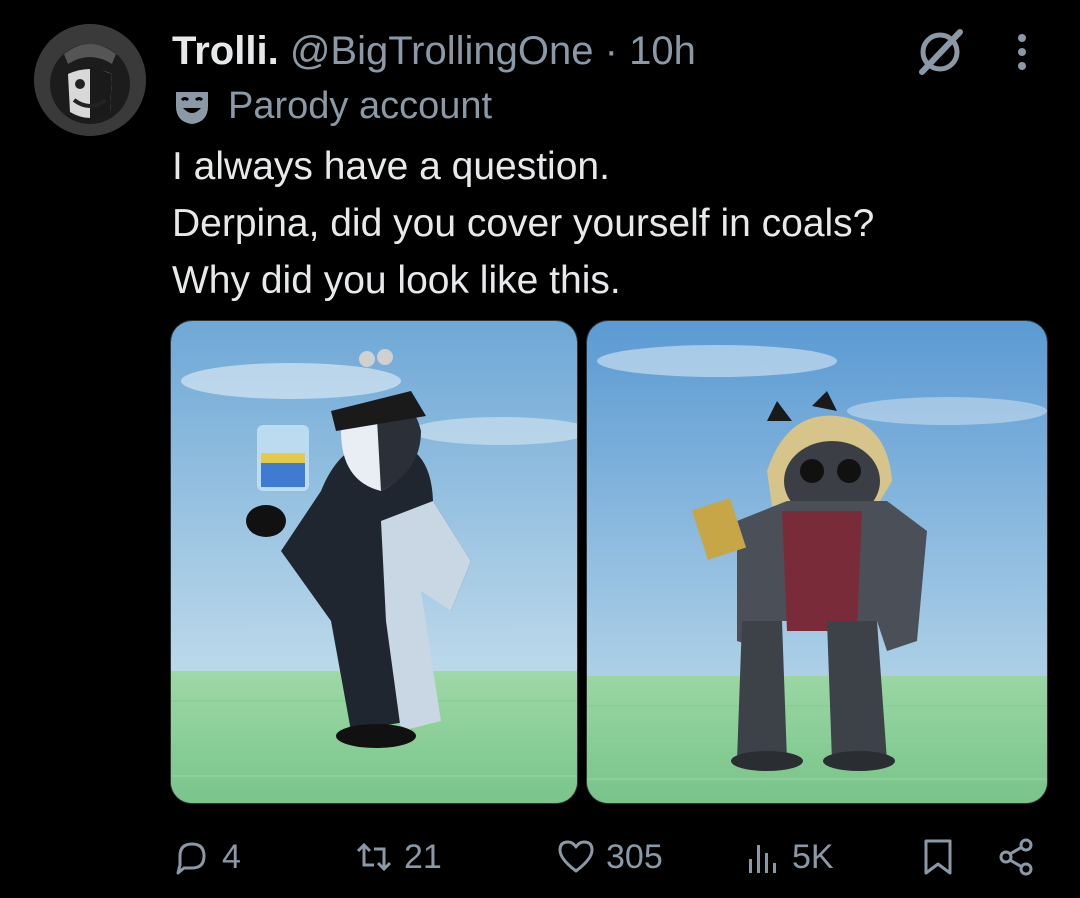  What do you see at coordinates (762, 859) in the screenshot?
I see `views-icon` at bounding box center [762, 859].